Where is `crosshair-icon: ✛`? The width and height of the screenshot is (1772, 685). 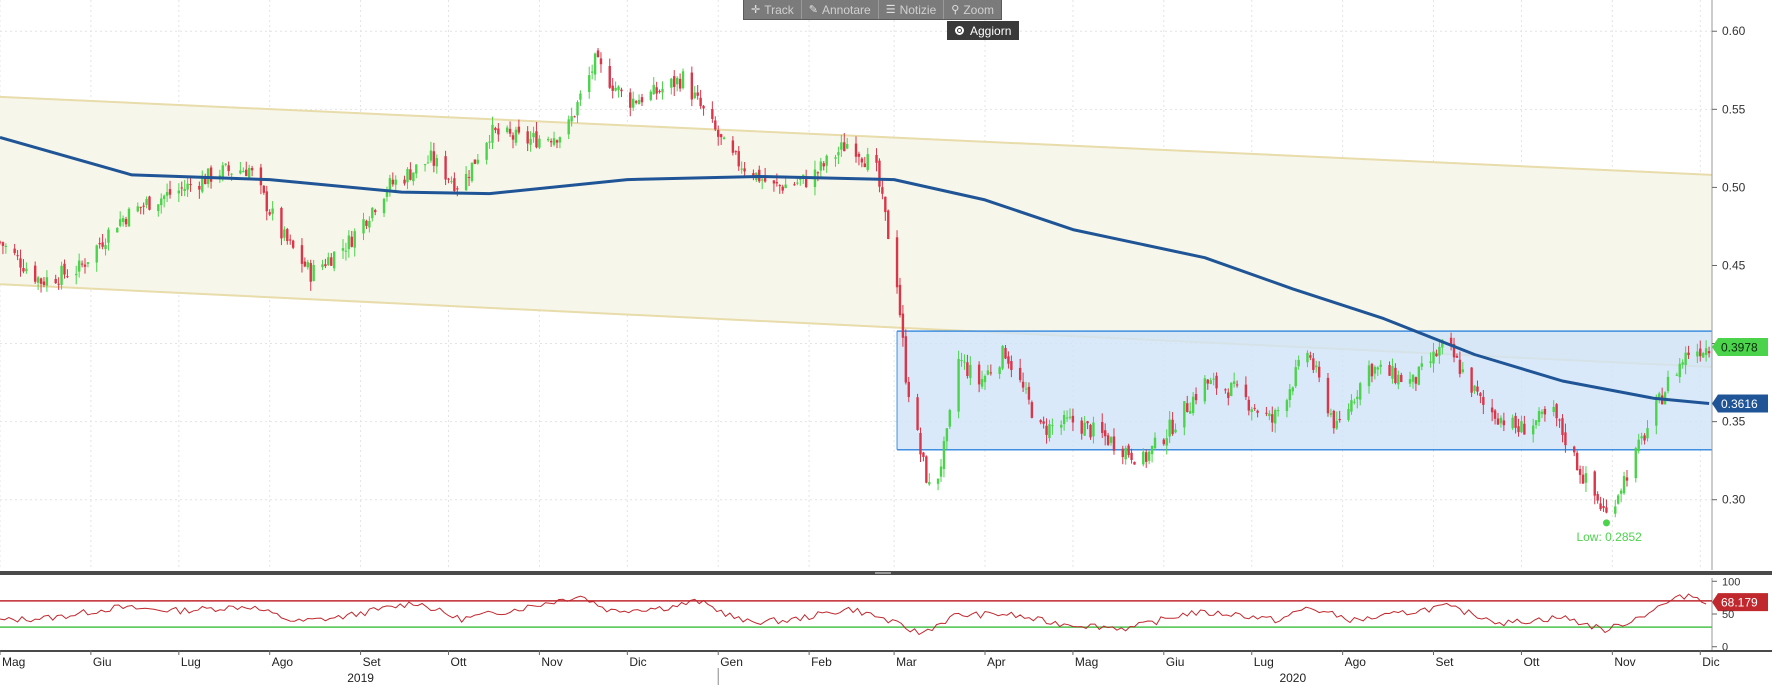 crosshair-icon: ✛ is located at coordinates (756, 10).